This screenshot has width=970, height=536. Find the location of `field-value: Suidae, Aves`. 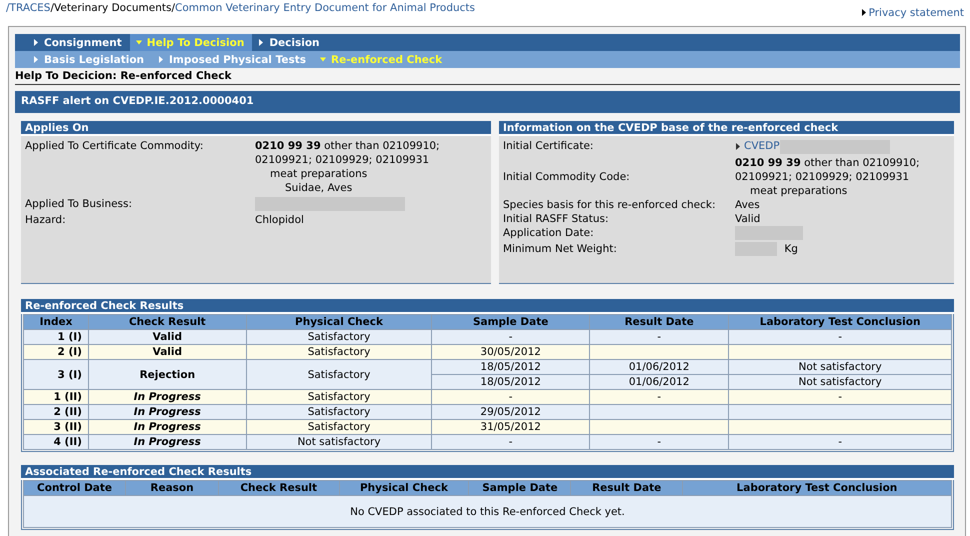

field-value: Suidae, Aves is located at coordinates (319, 188).